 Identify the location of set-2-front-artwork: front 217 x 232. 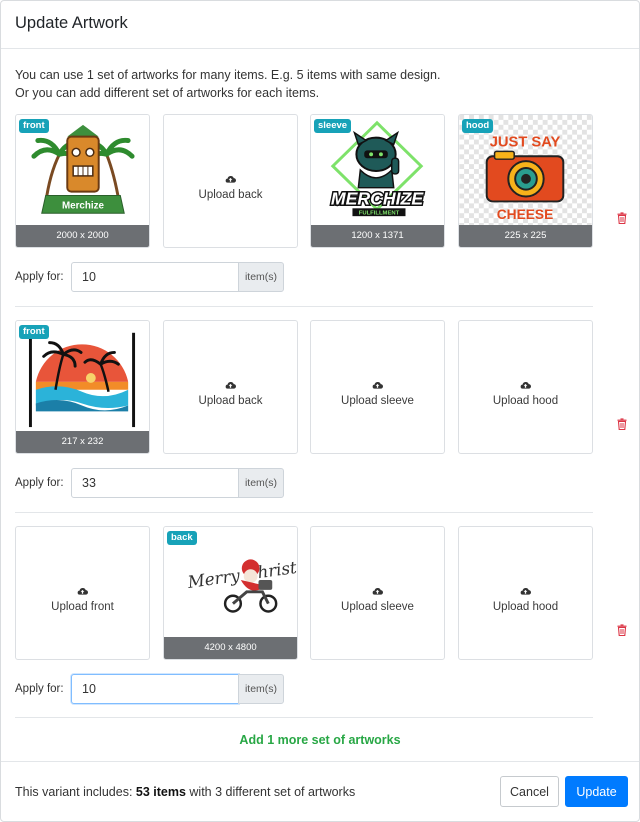
(82, 387).